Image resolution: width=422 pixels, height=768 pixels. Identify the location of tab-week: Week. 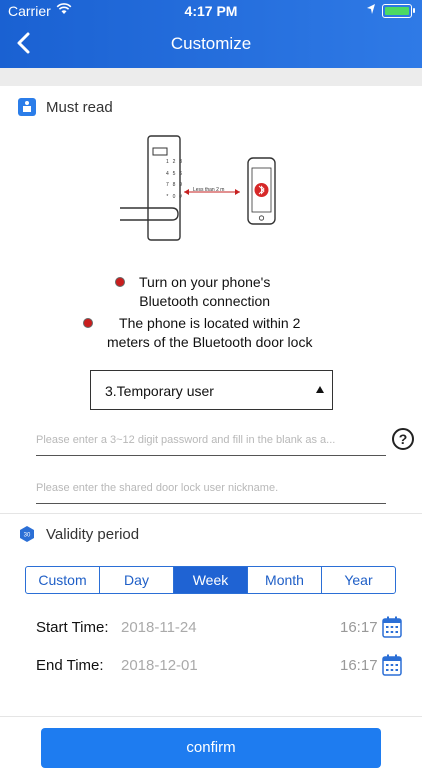
(211, 580).